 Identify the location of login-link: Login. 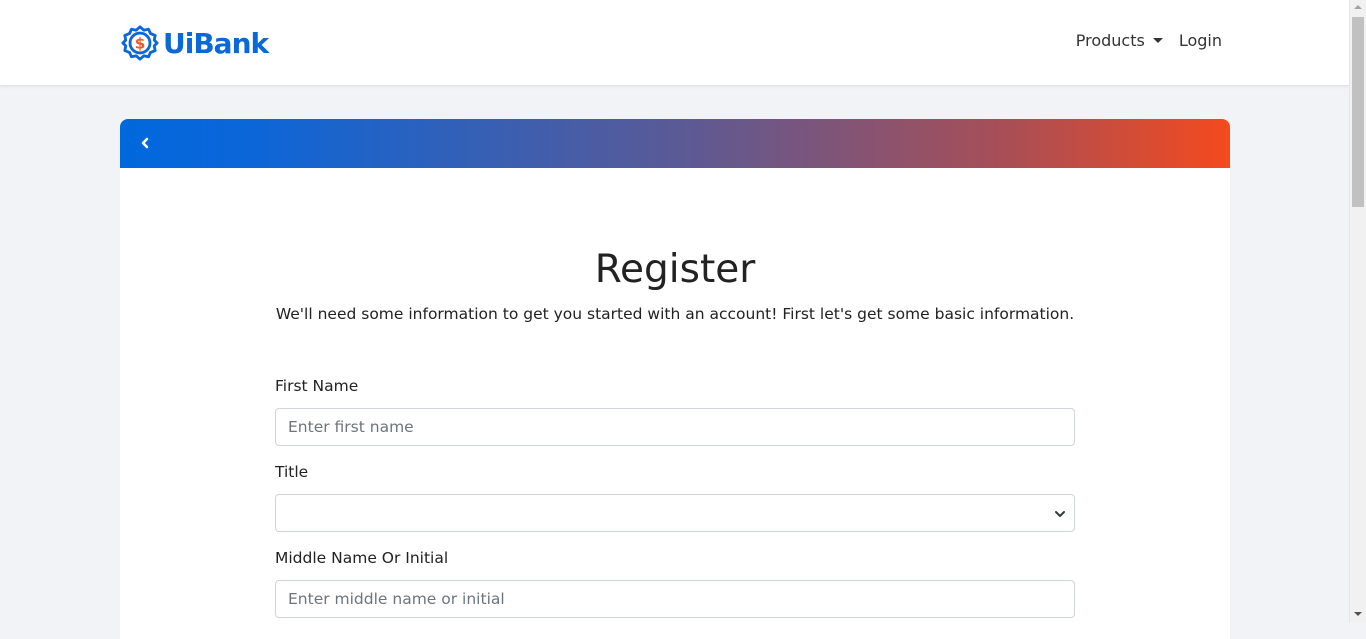
(1200, 40).